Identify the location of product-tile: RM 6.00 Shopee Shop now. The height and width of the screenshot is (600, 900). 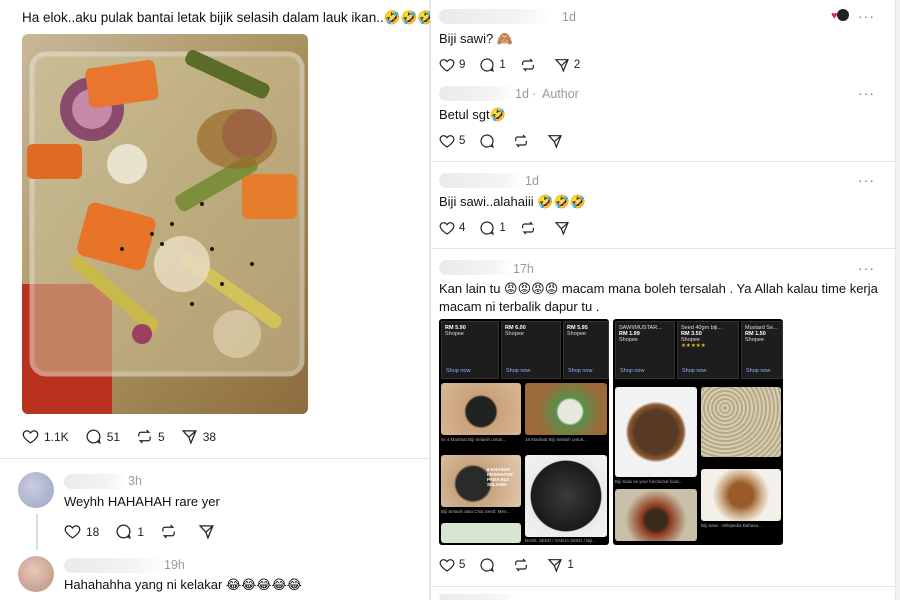
(531, 350).